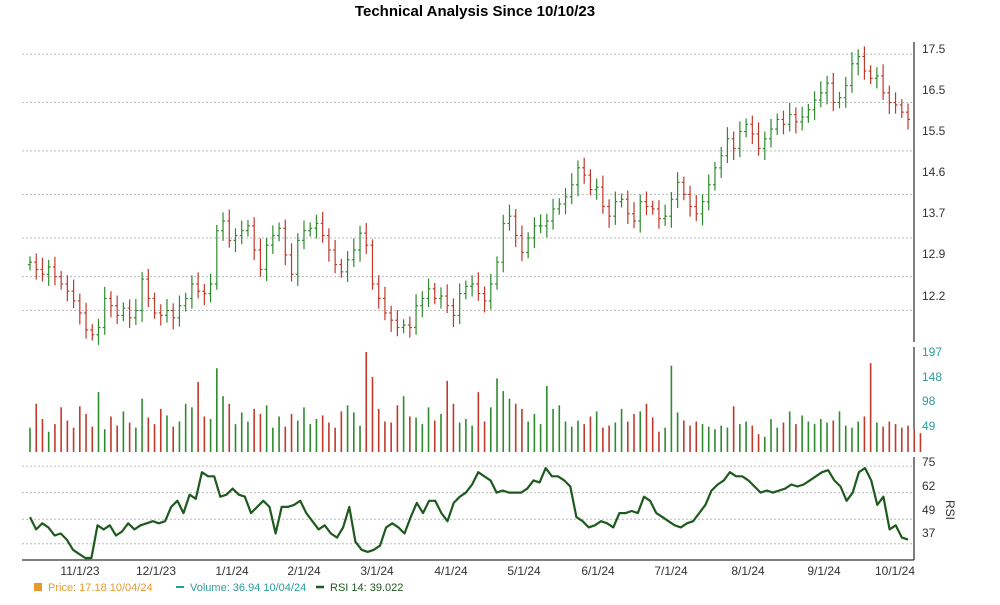 This screenshot has height=605, width=1000. Describe the element at coordinates (950, 510) in the screenshot. I see `rsi-axis-label: RSI` at that location.